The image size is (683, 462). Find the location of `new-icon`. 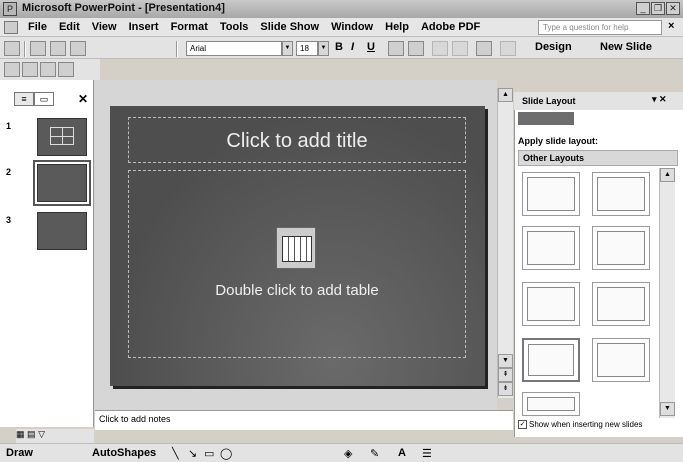

new-icon is located at coordinates (12, 48).